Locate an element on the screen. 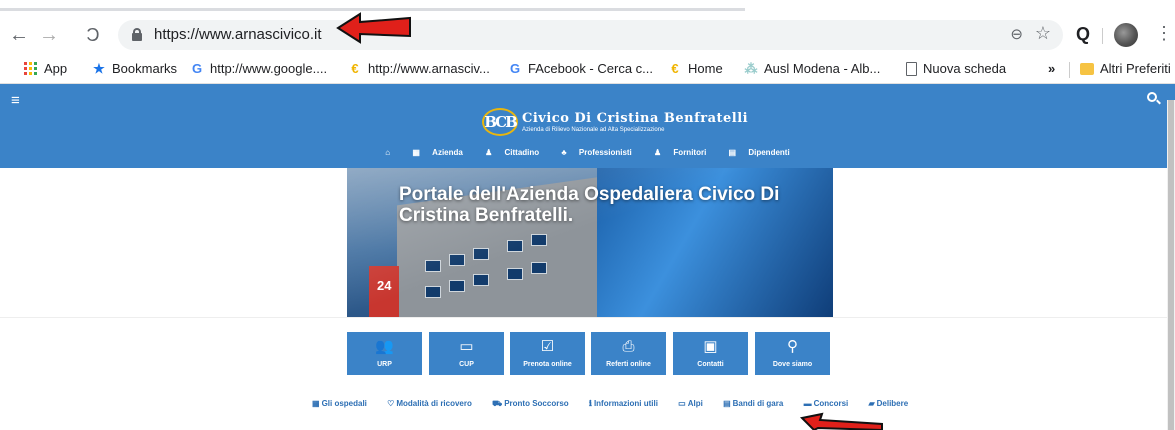 Image resolution: width=1175 pixels, height=430 pixels. tile-prenota-online: ☑ Prenota online is located at coordinates (547, 353).